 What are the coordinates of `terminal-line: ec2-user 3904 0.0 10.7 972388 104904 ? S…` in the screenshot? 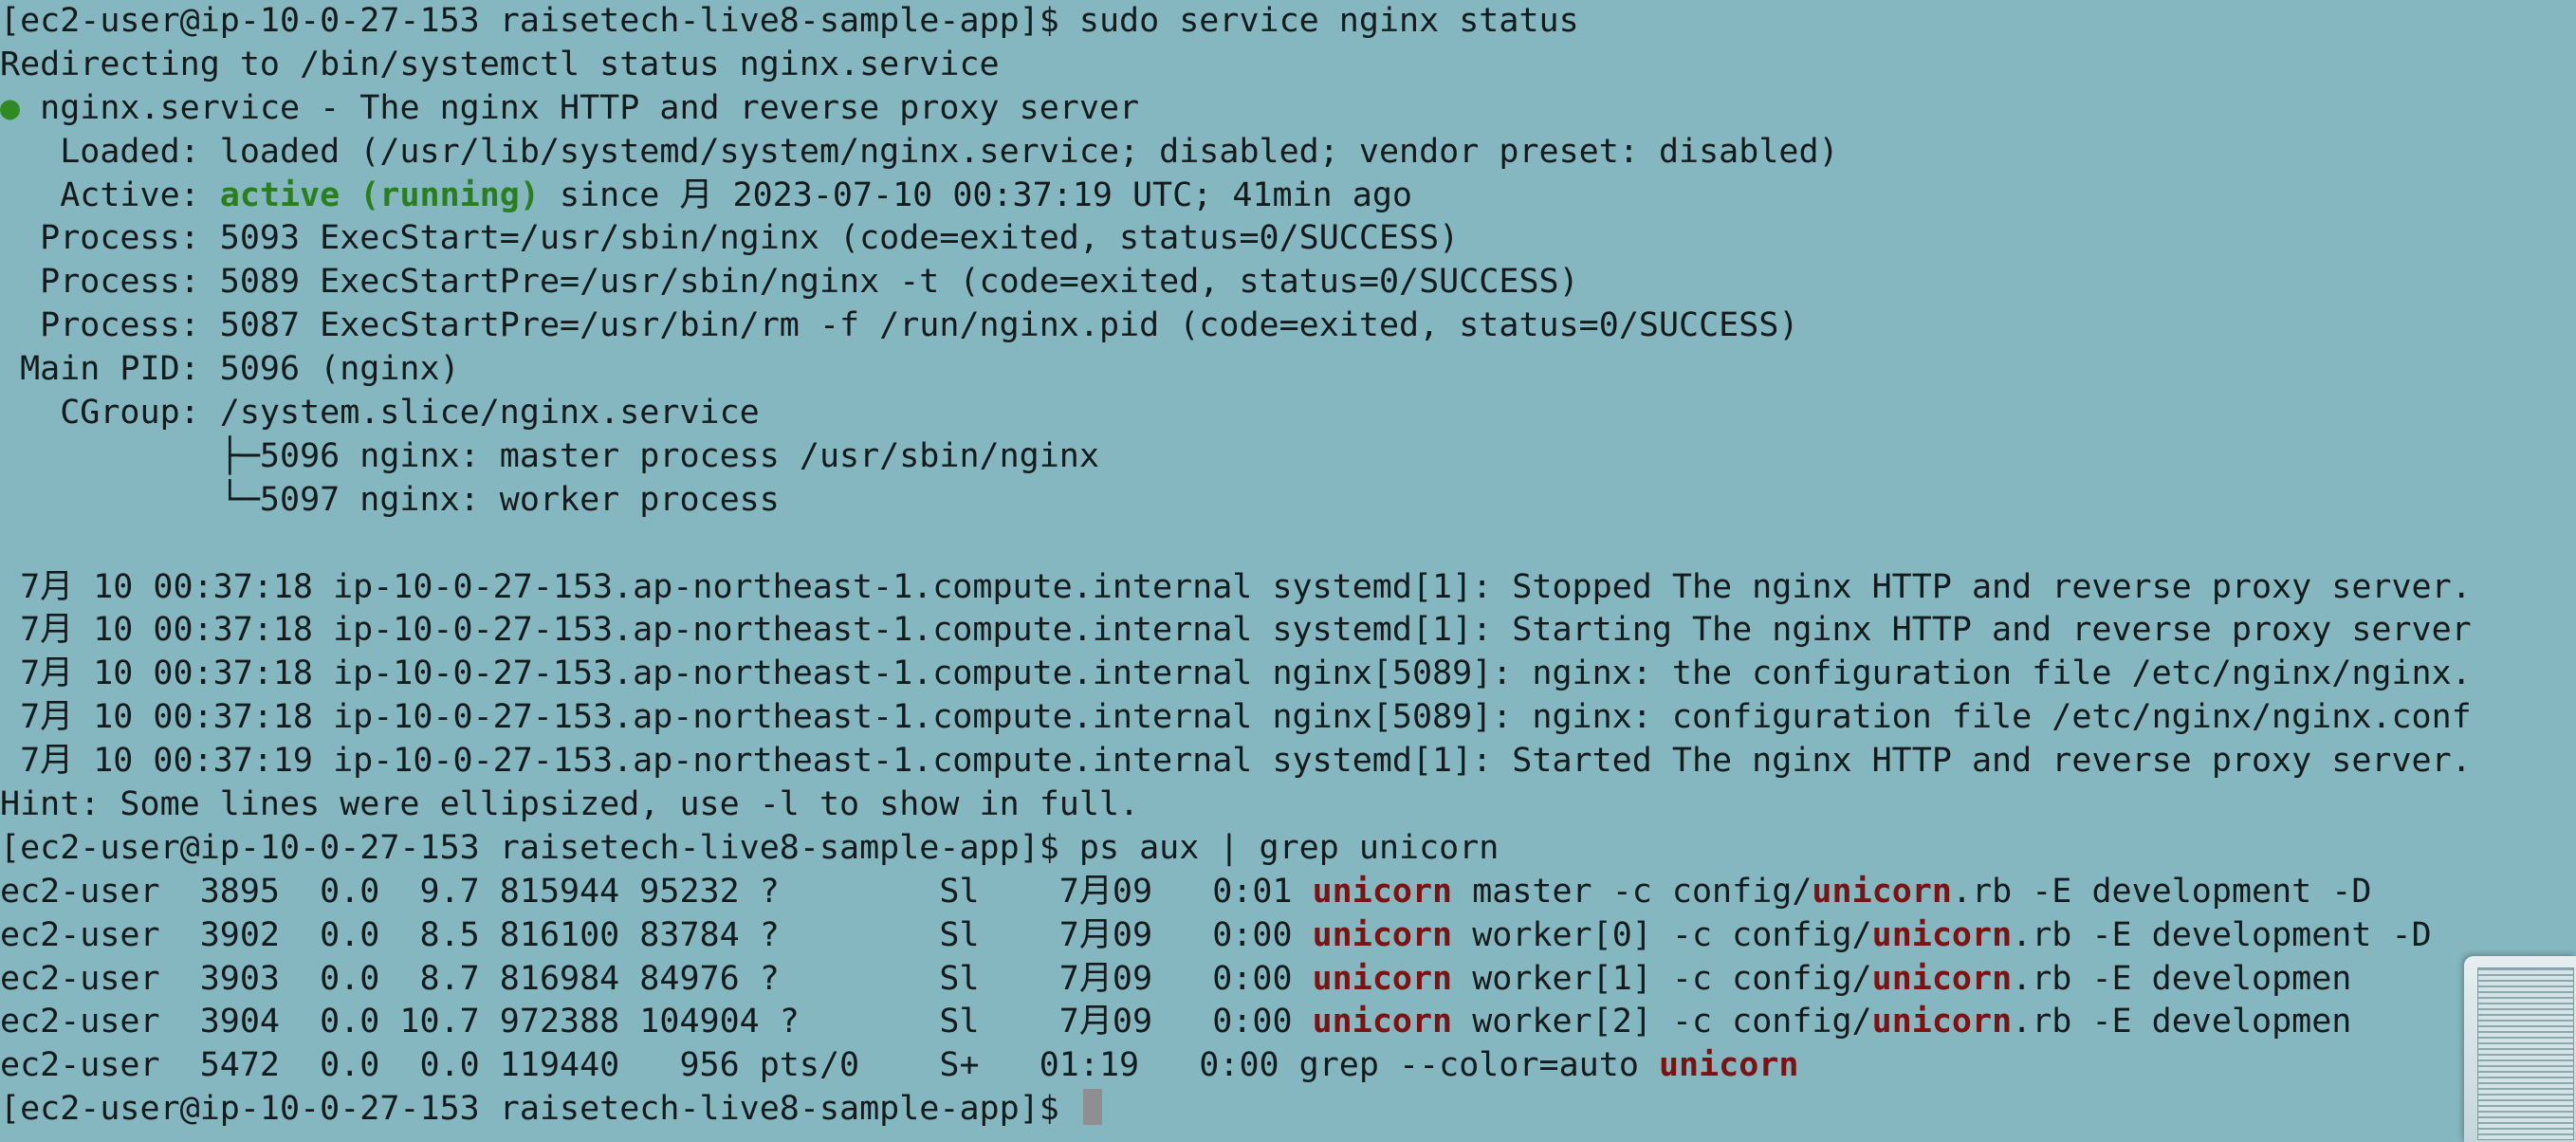 It's located at (1288, 1022).